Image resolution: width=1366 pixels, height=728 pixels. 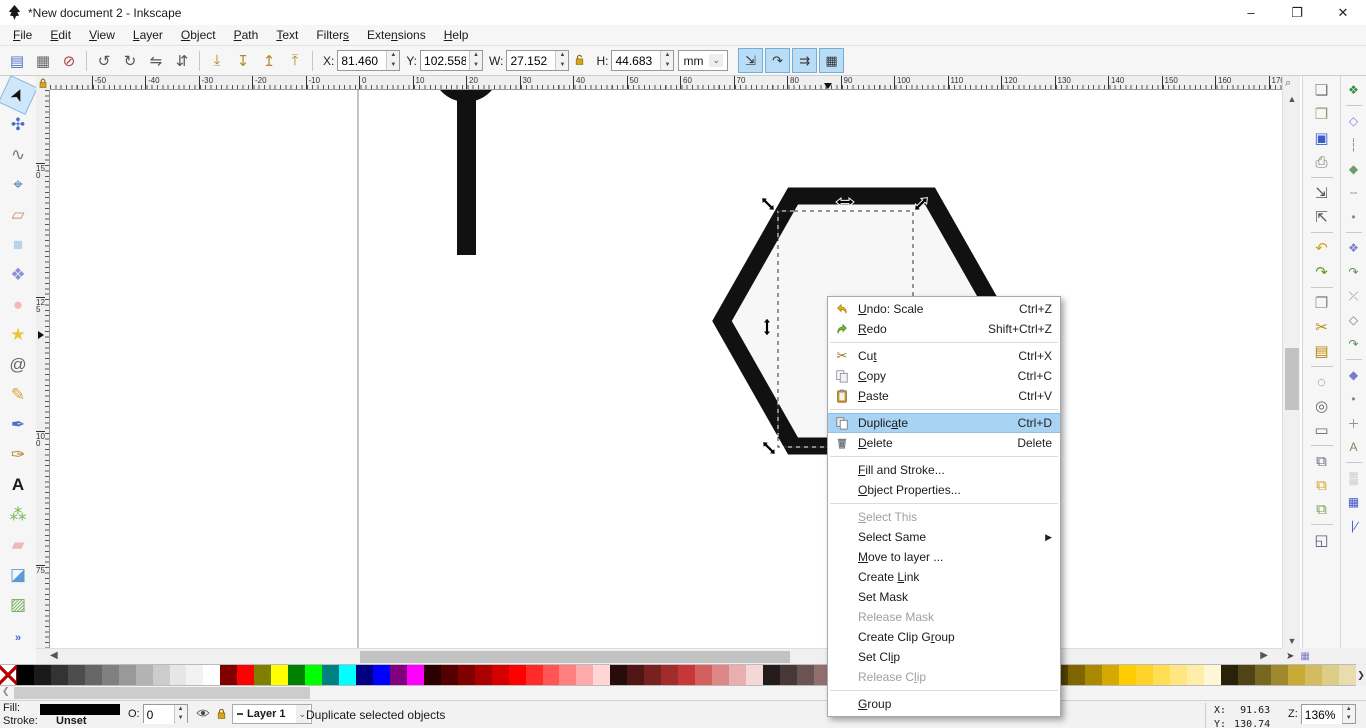 I want to click on save-document-button: ▣, so click(x=1322, y=138).